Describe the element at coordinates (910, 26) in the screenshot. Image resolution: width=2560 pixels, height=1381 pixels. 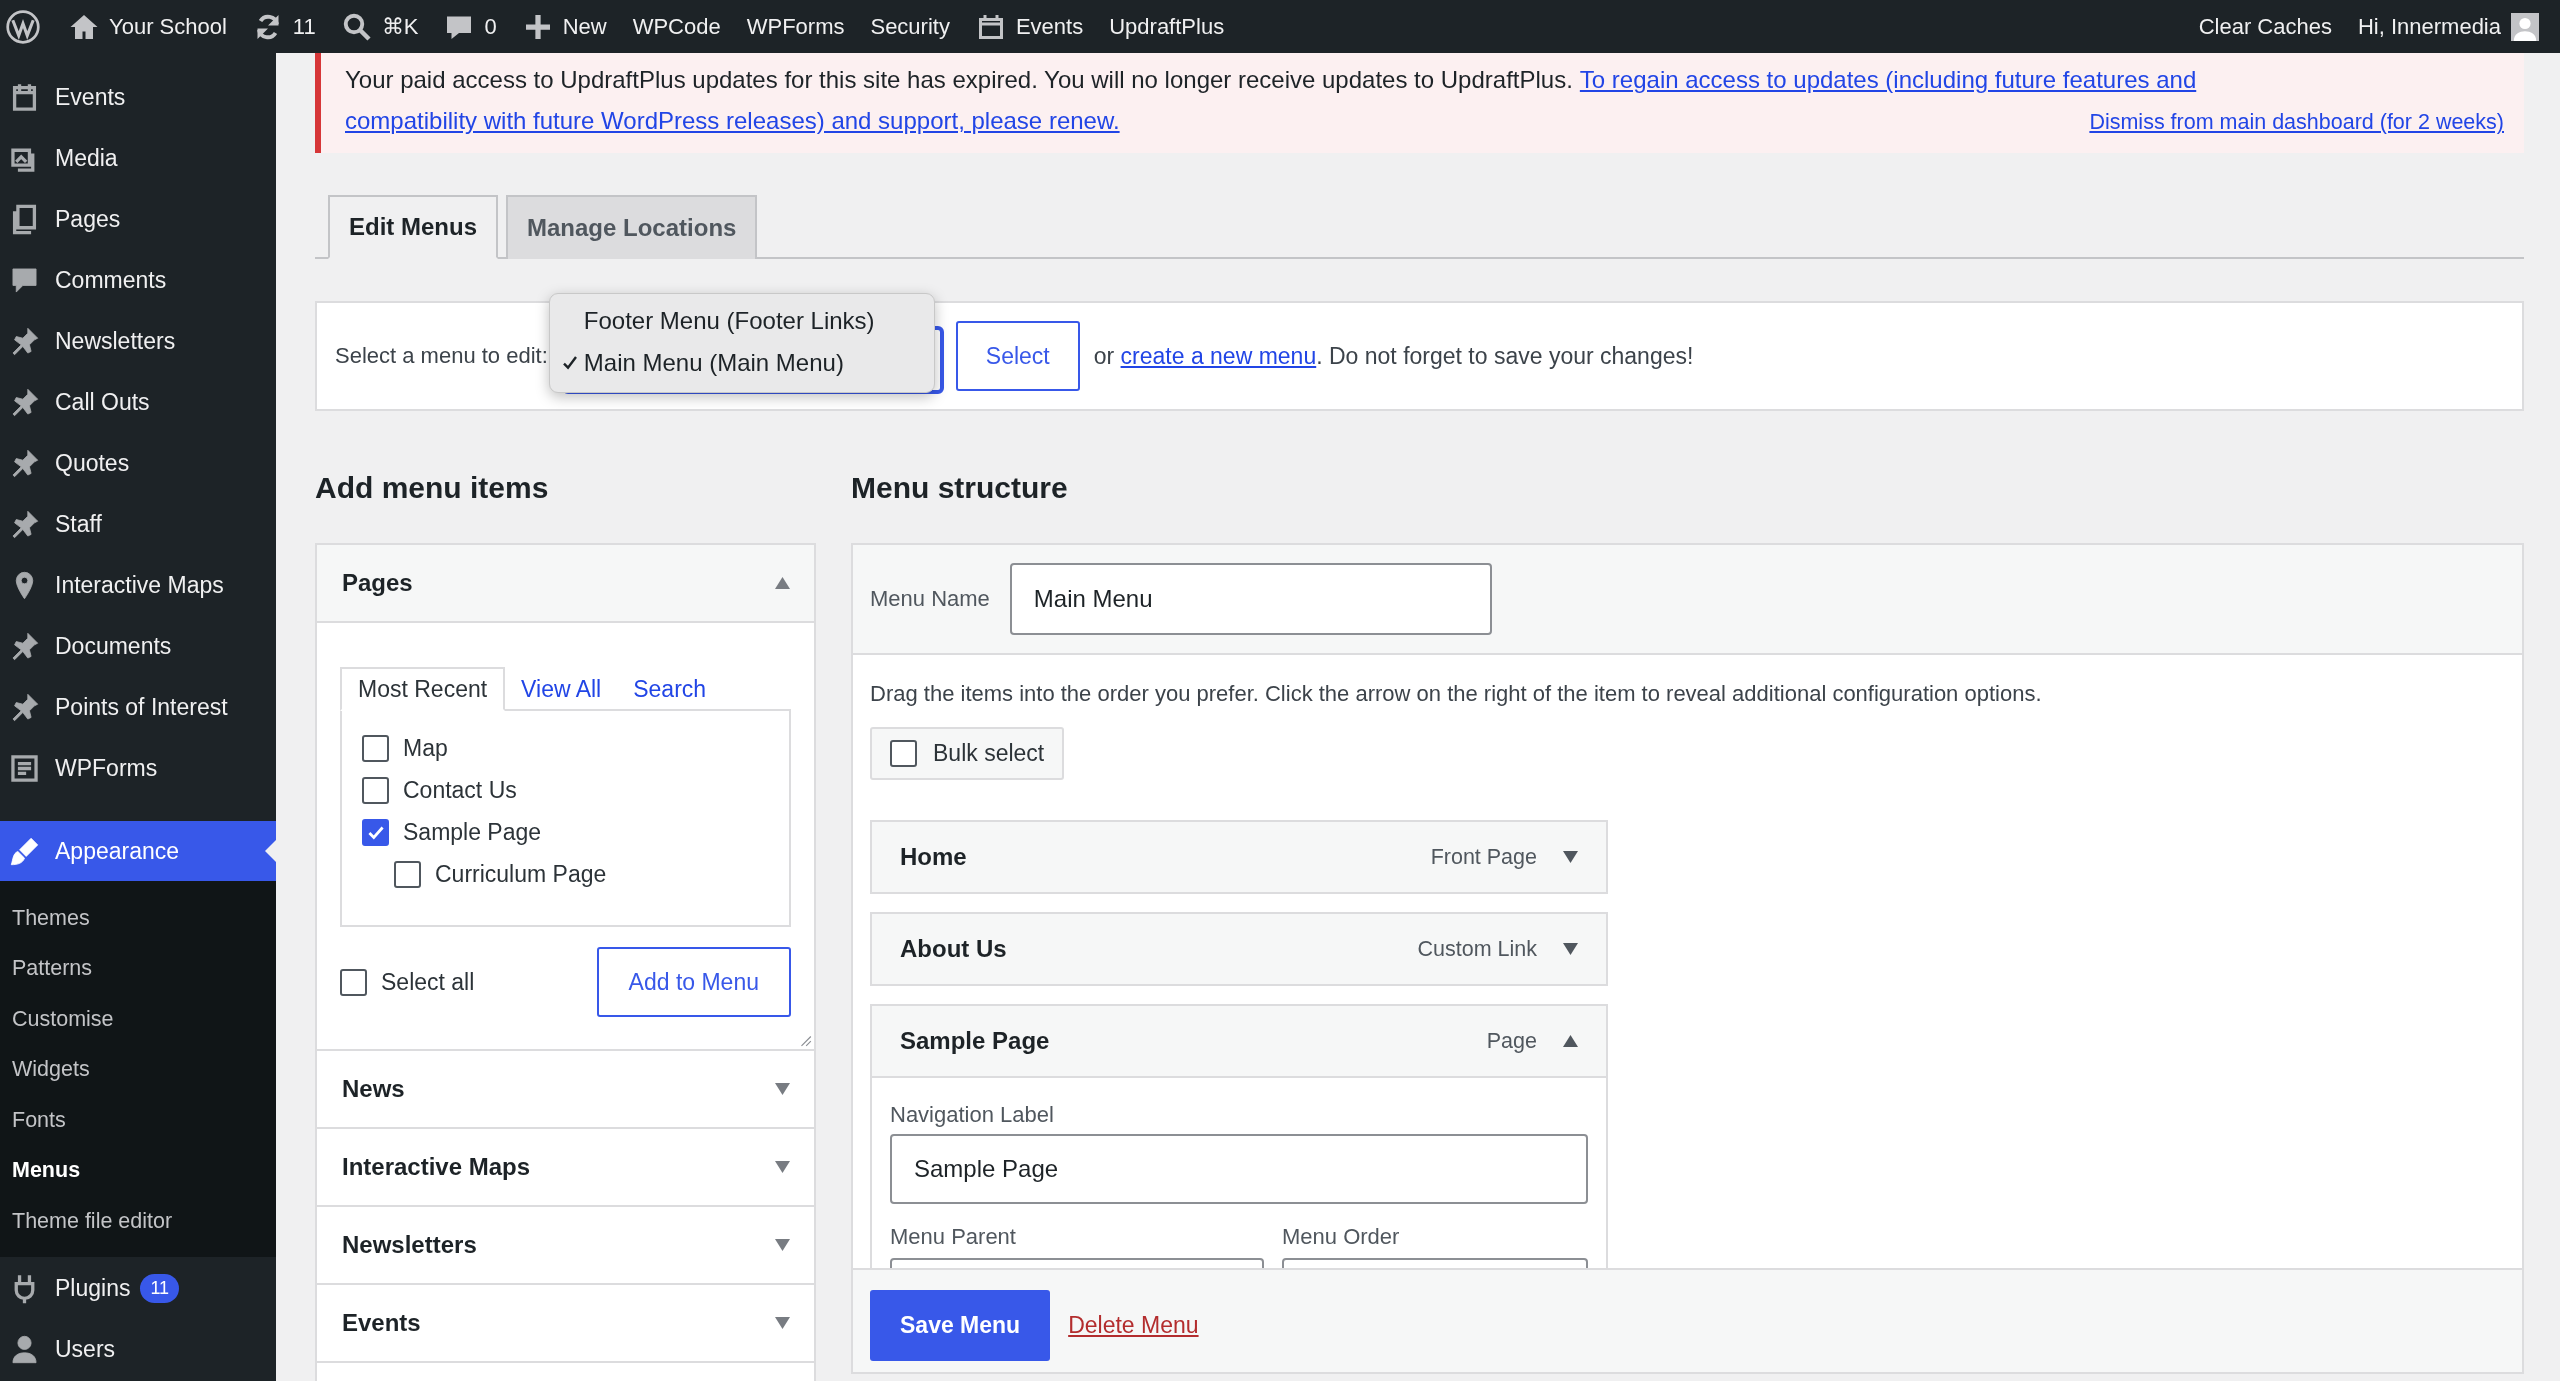
I see `toolbar-link: Security` at that location.